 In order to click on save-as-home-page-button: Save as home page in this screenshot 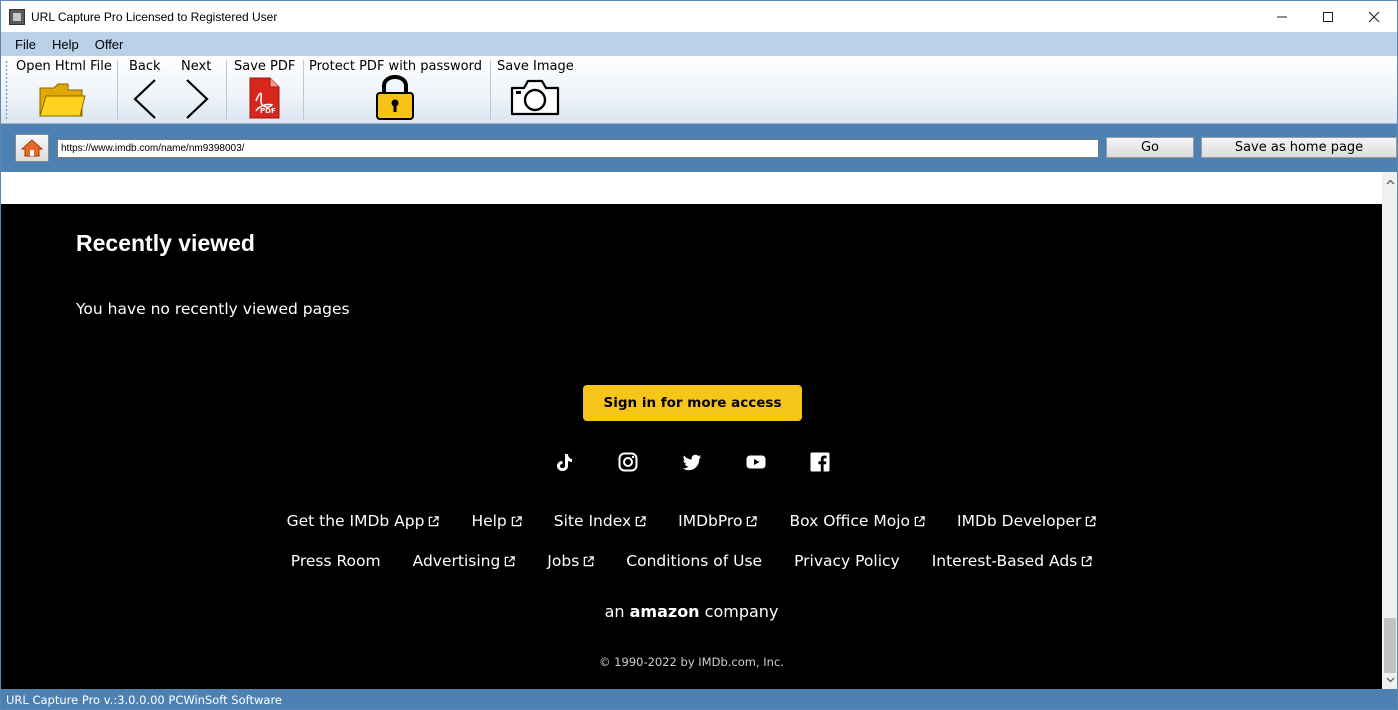, I will do `click(1299, 147)`.